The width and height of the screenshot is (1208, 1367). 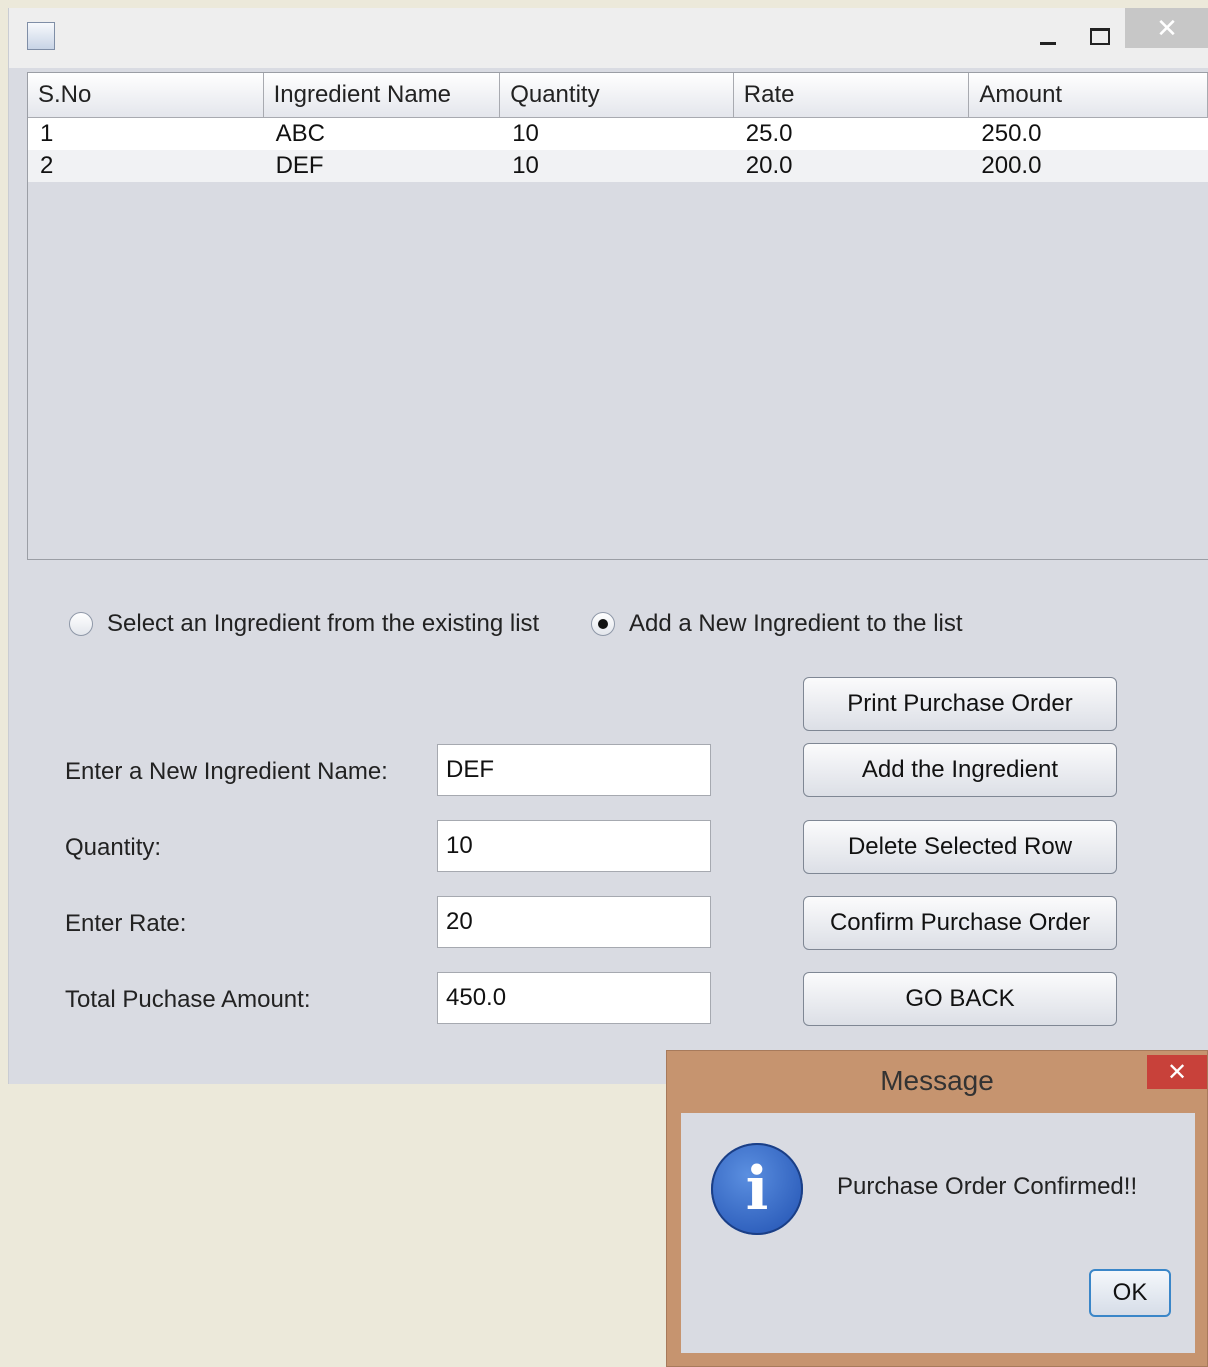 I want to click on total-amount-field: 450.0, so click(x=574, y=998).